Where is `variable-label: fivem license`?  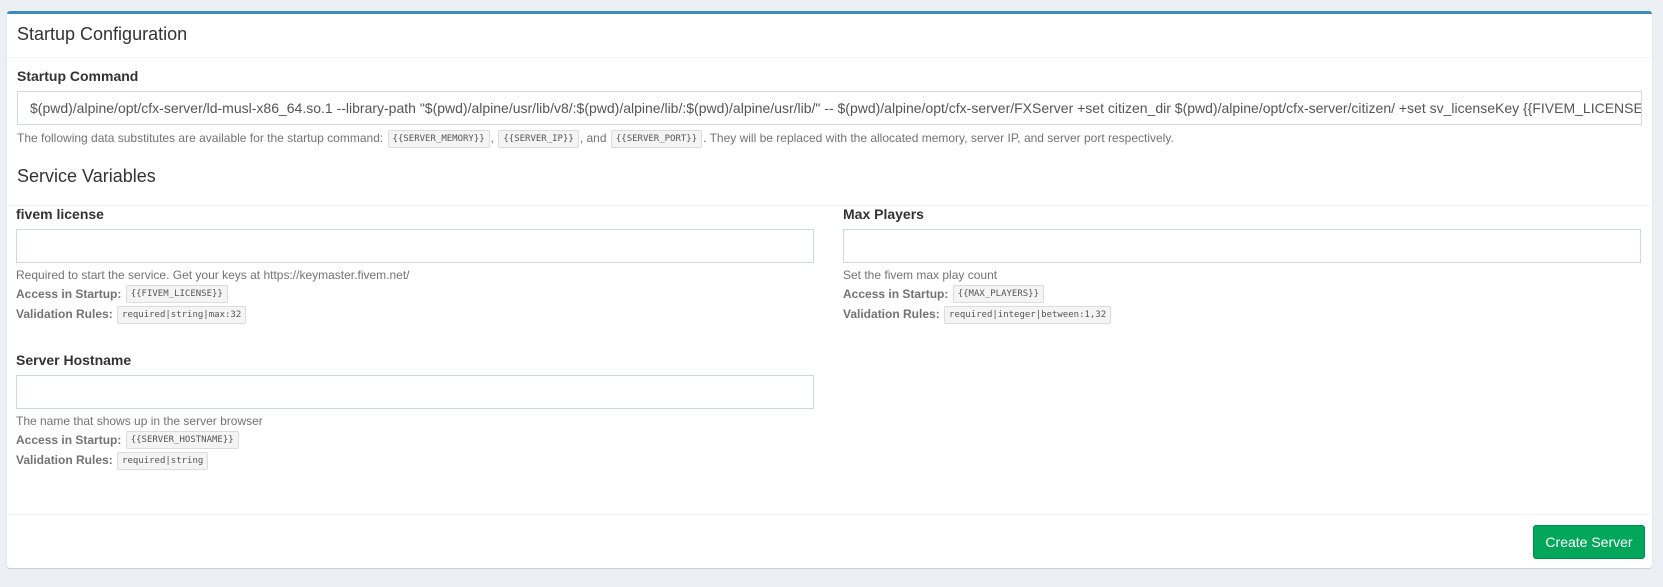
variable-label: fivem license is located at coordinates (60, 214).